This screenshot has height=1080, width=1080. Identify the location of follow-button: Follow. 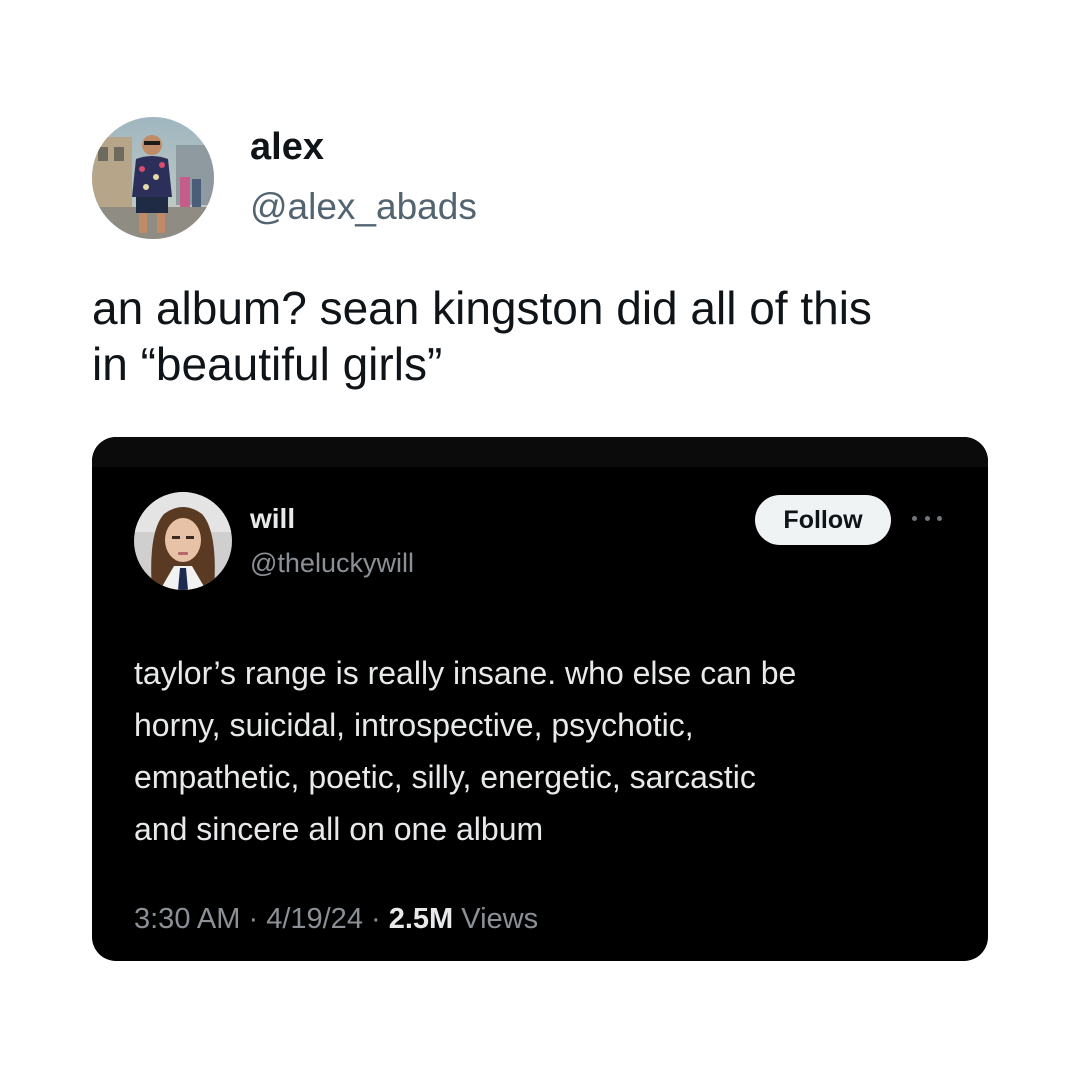
(823, 520).